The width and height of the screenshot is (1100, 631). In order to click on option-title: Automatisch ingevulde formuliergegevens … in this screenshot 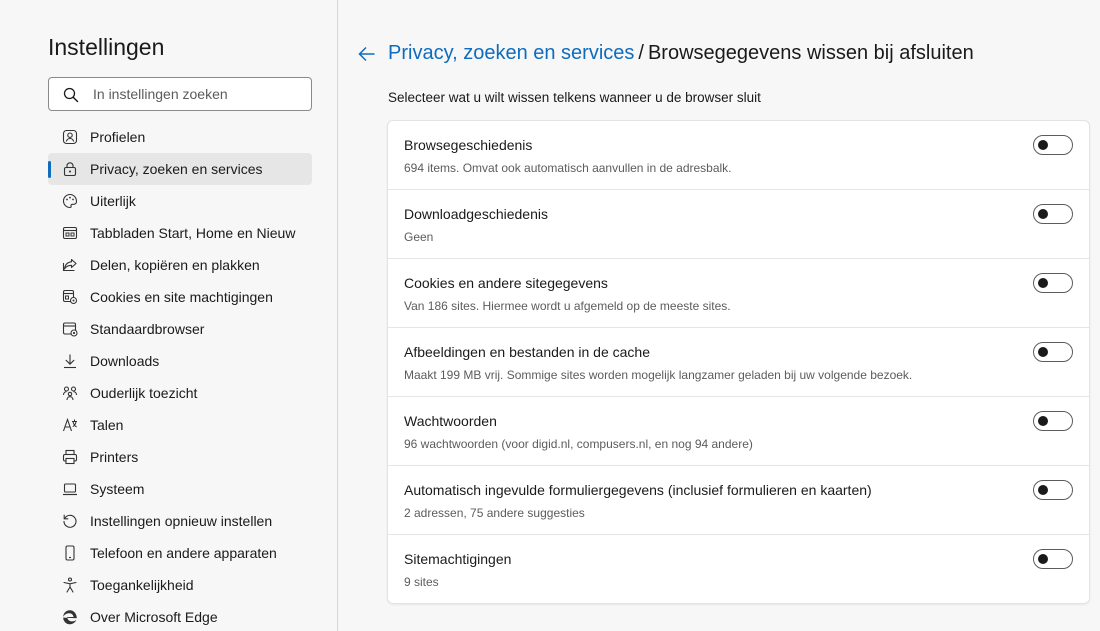, I will do `click(638, 490)`.